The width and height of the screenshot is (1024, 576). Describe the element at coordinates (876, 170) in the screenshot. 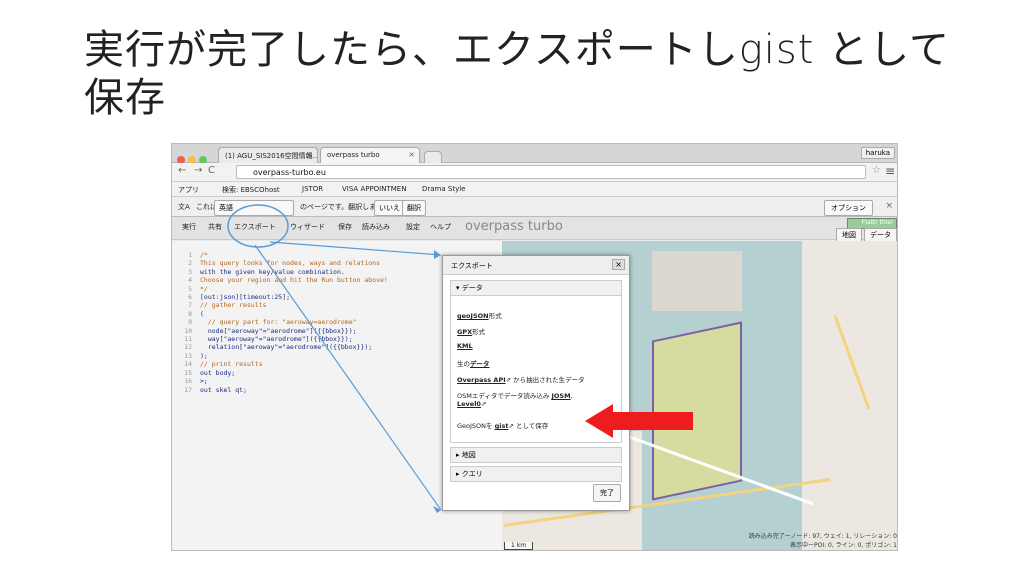

I see `bookmark-star-icon: ☆` at that location.